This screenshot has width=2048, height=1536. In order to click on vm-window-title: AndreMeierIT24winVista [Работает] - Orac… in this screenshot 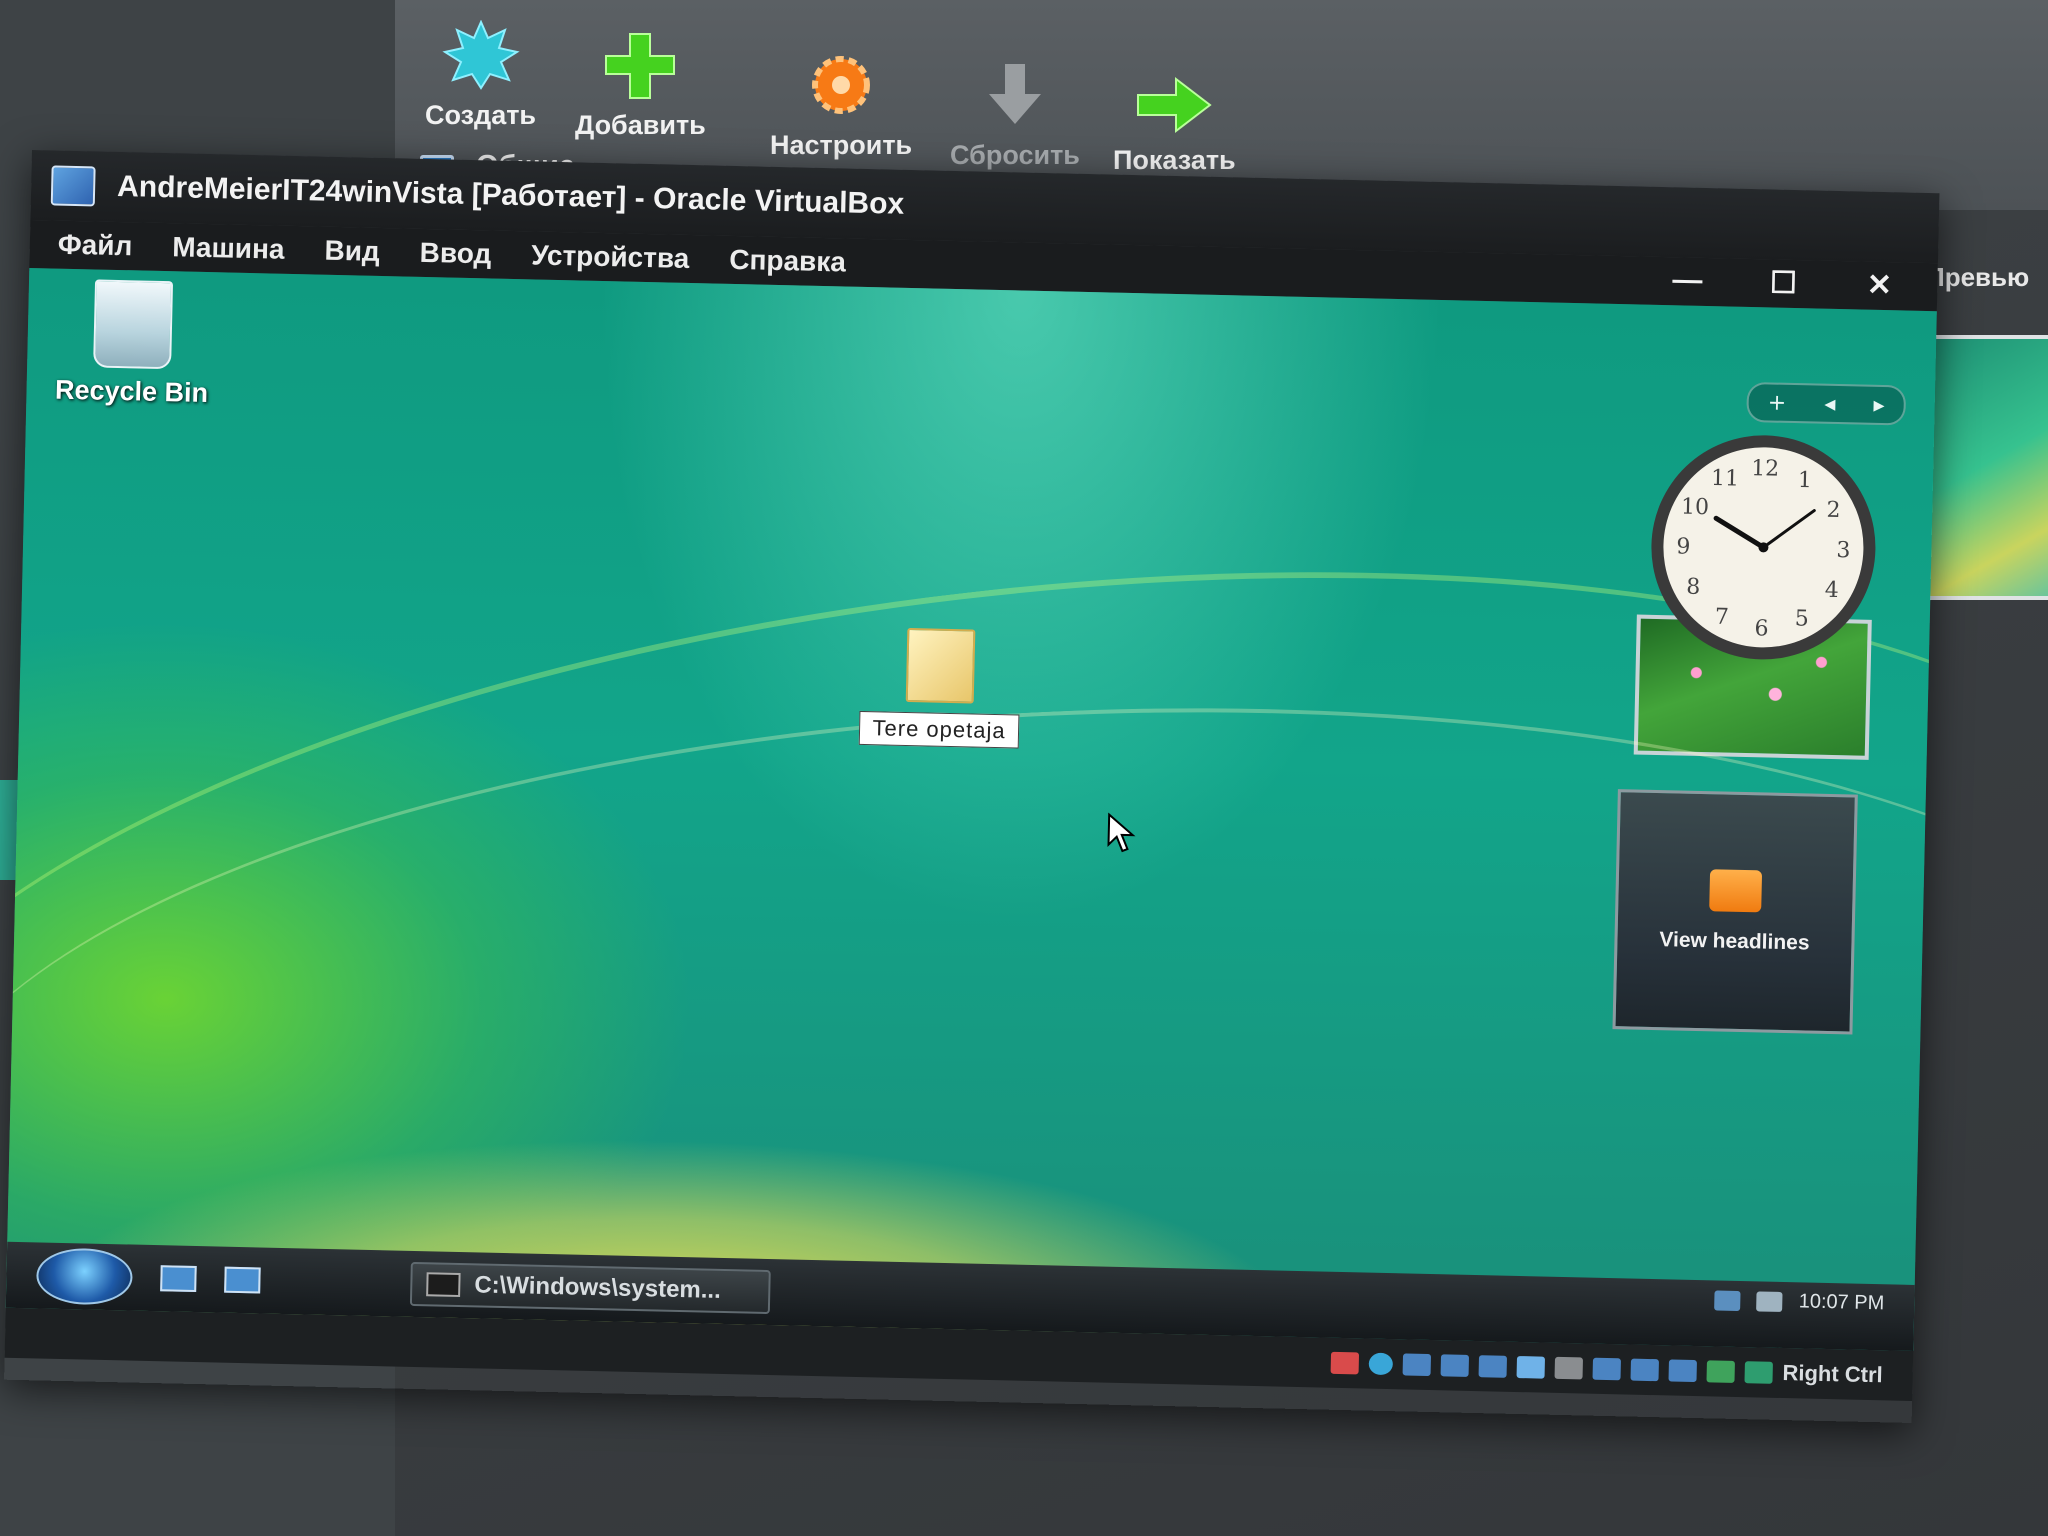, I will do `click(510, 195)`.